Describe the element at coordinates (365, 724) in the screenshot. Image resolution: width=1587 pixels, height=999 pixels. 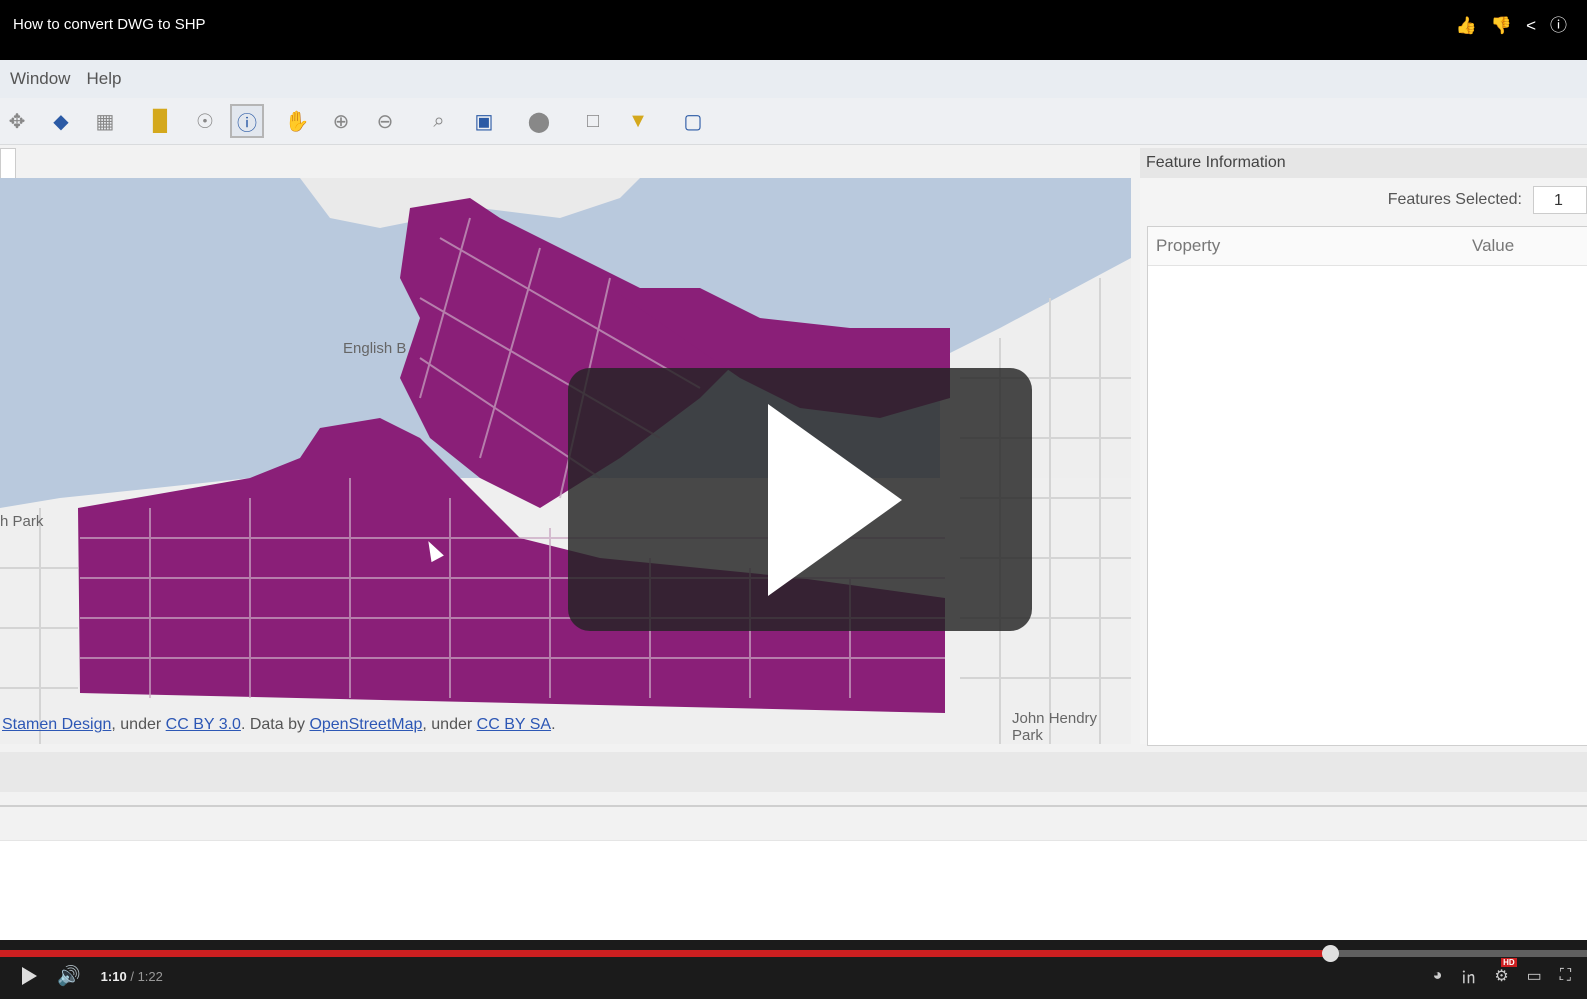
I see `osm-link: OpenStreetMap` at that location.